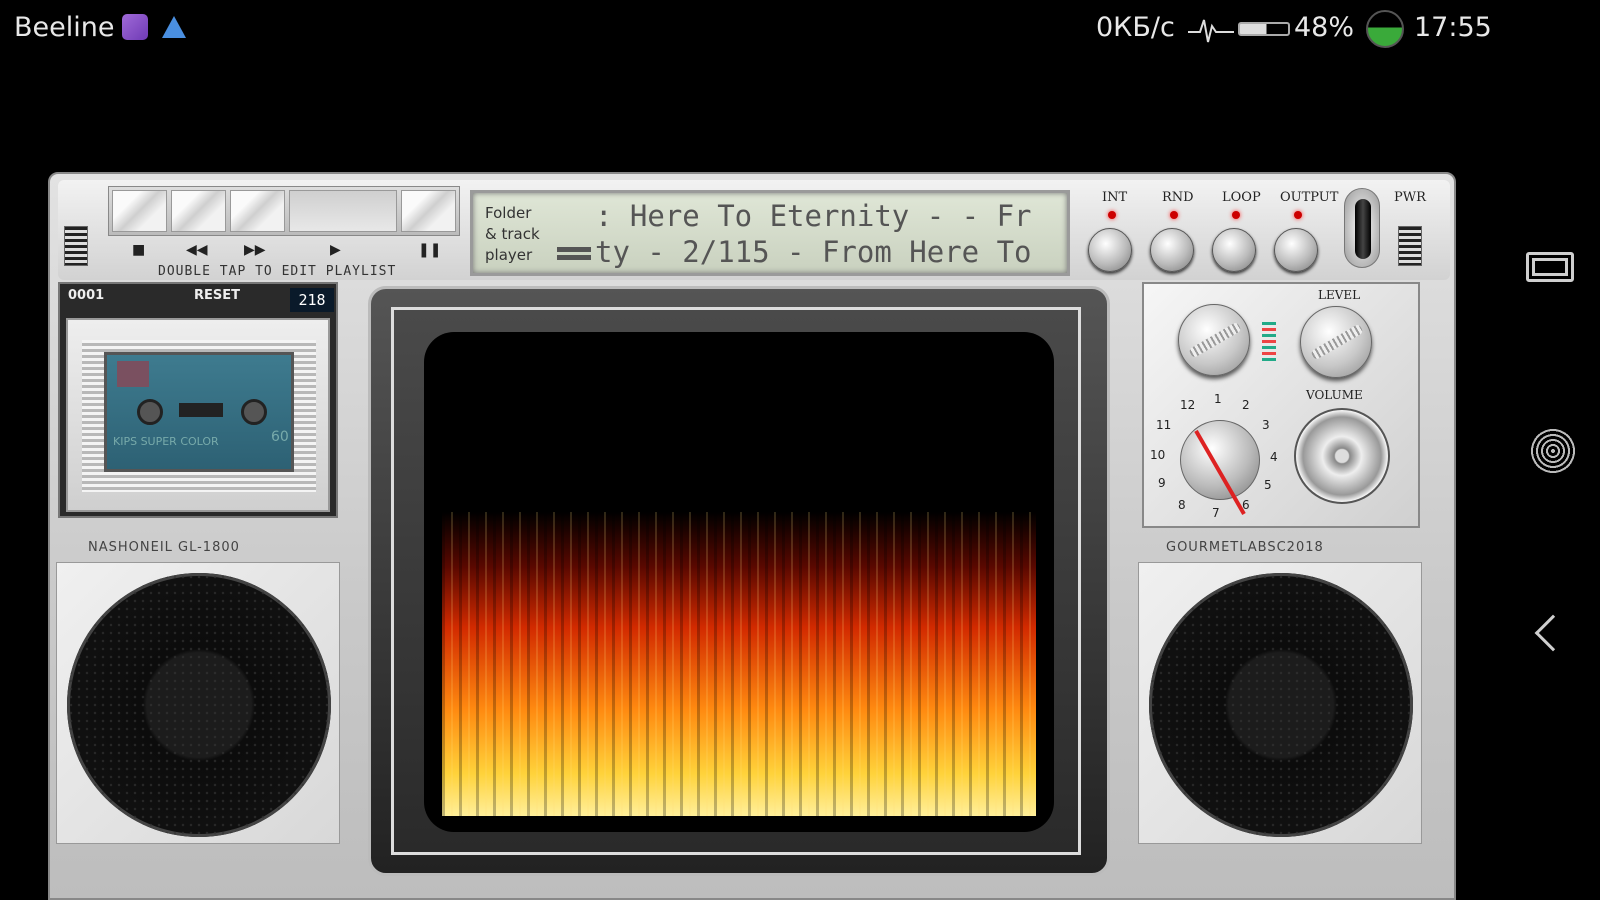 The image size is (1600, 900). I want to click on playlist-hint: DOUBLE TAP TO EDIT PLAYLIST, so click(277, 271).